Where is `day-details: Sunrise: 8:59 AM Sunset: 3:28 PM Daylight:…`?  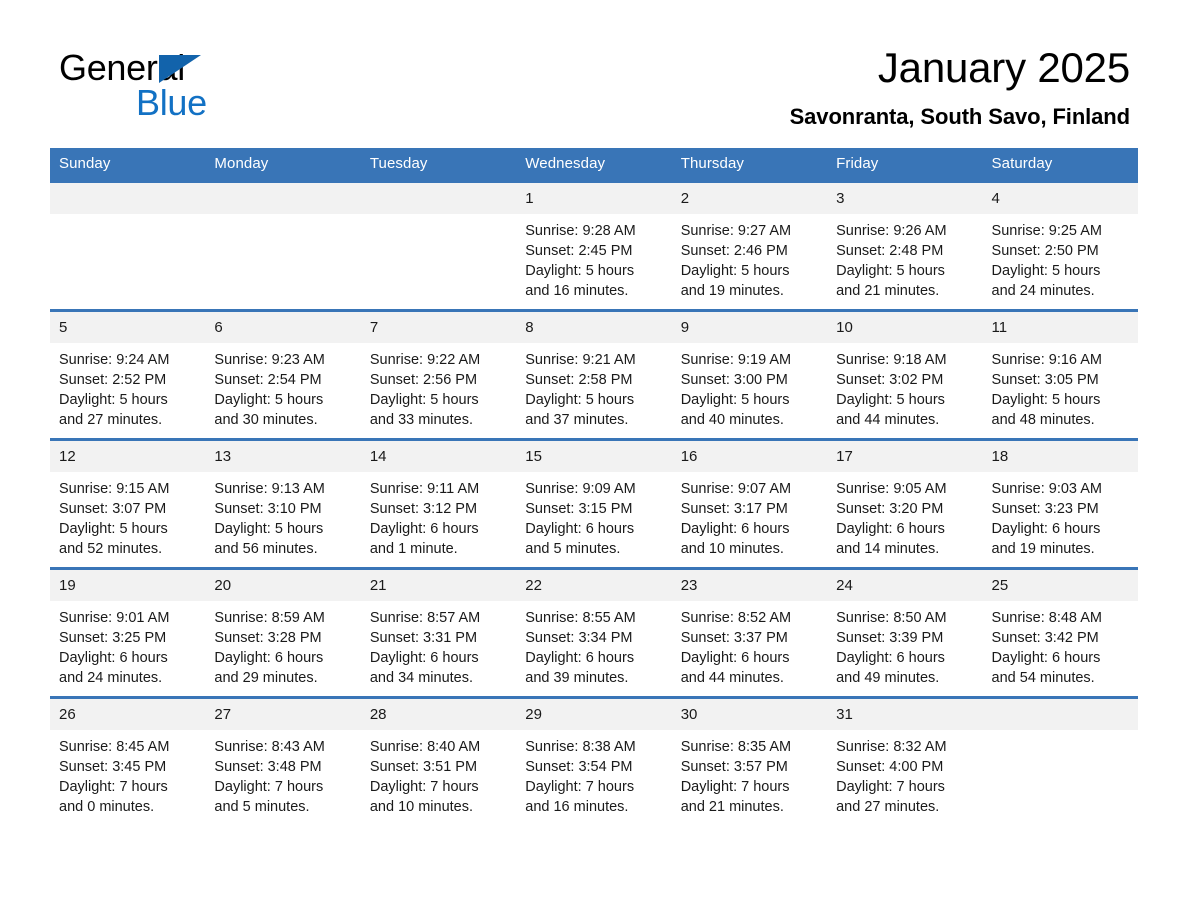
day-details: Sunrise: 8:59 AM Sunset: 3:28 PM Daylight:… is located at coordinates (282, 644).